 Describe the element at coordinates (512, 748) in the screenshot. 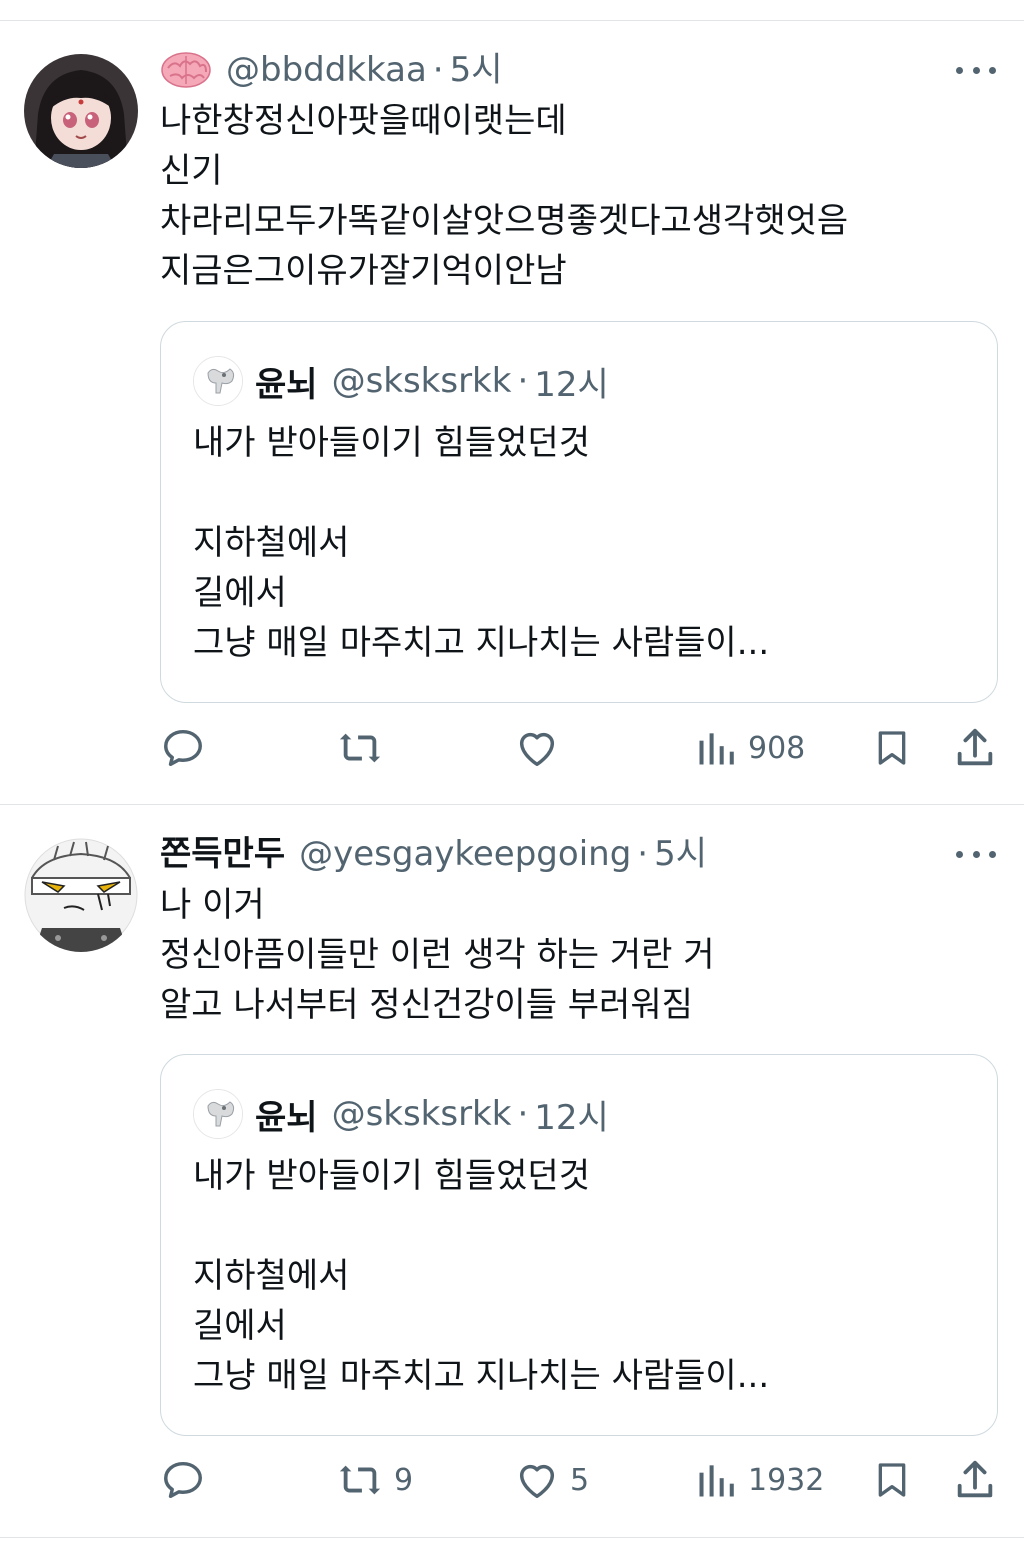

I see `action-bar: 908` at that location.